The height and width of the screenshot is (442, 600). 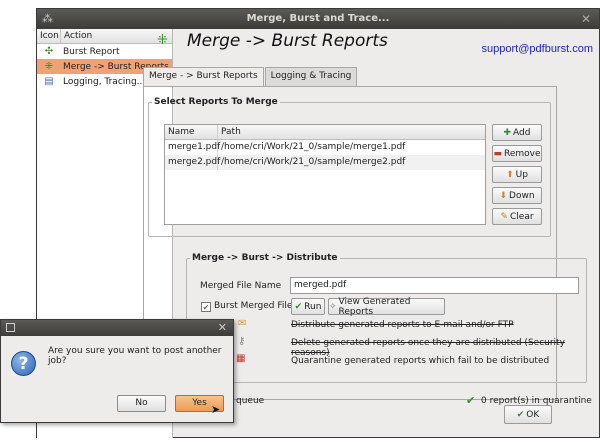 What do you see at coordinates (117, 328) in the screenshot?
I see `dialog-title-bar: ✕` at bounding box center [117, 328].